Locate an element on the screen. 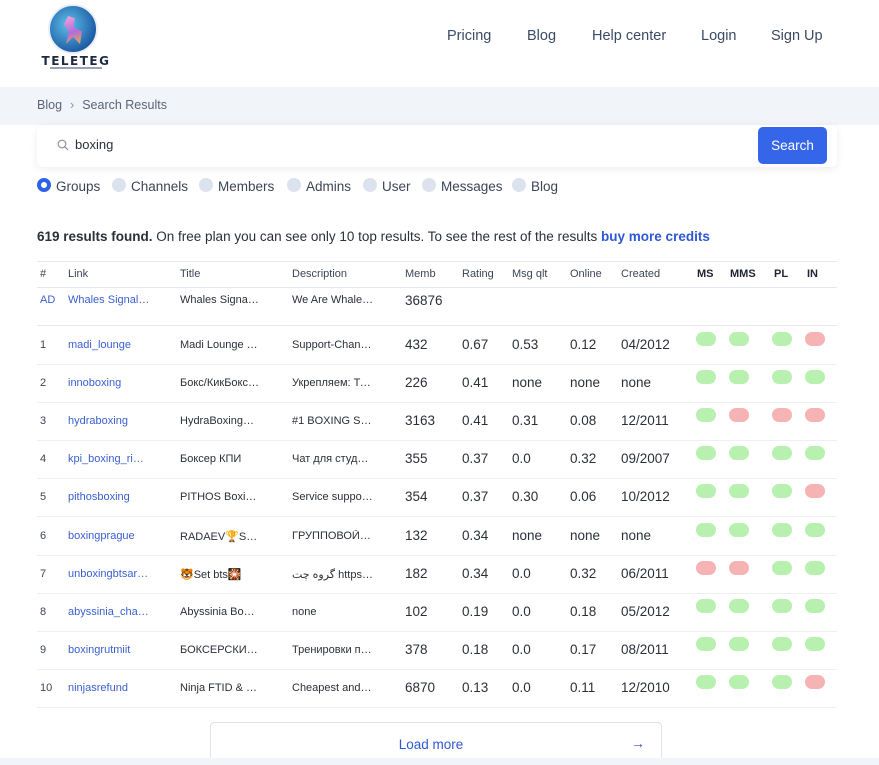  filter-label: Admins is located at coordinates (329, 186).